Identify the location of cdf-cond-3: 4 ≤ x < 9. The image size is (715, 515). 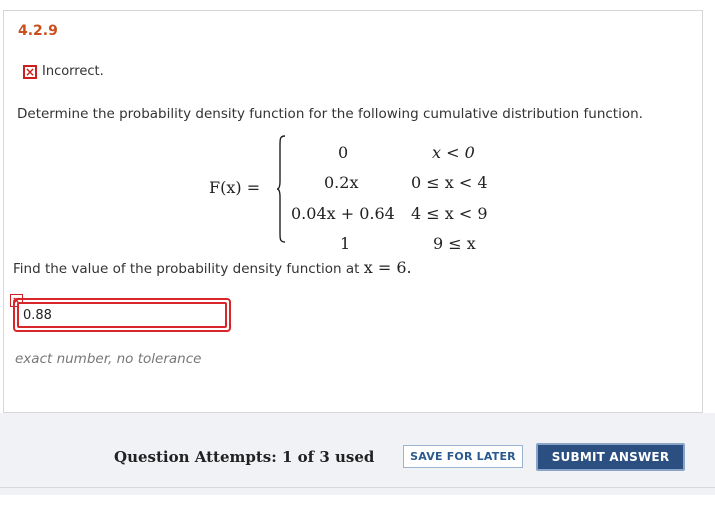
(449, 213).